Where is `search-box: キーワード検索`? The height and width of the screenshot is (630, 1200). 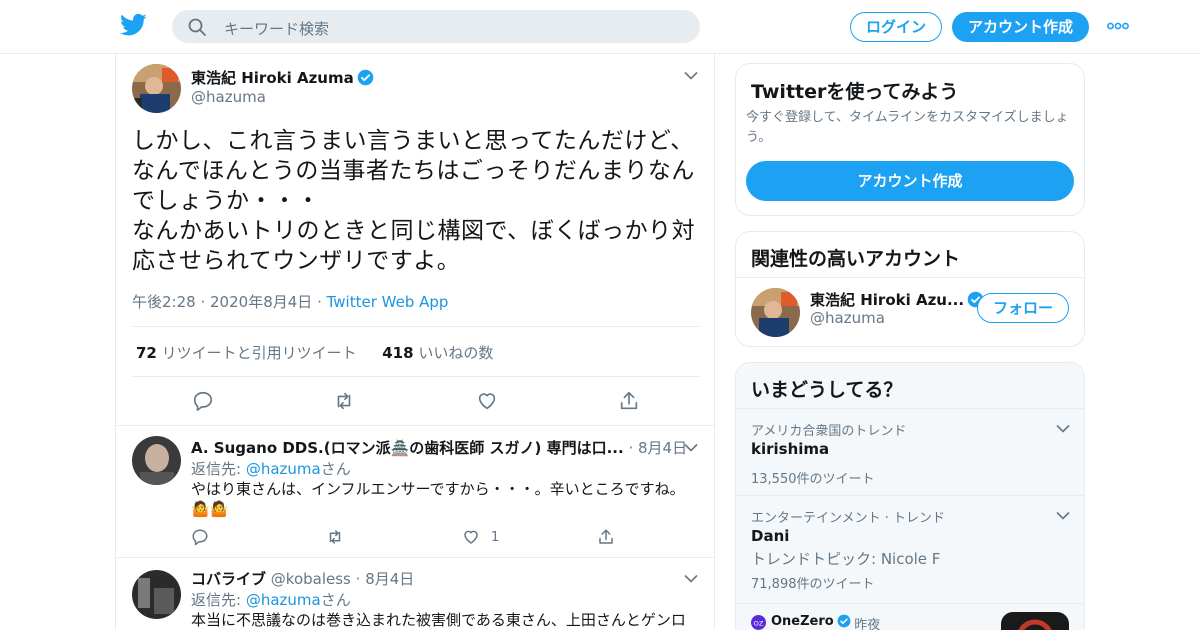 search-box: キーワード検索 is located at coordinates (436, 26).